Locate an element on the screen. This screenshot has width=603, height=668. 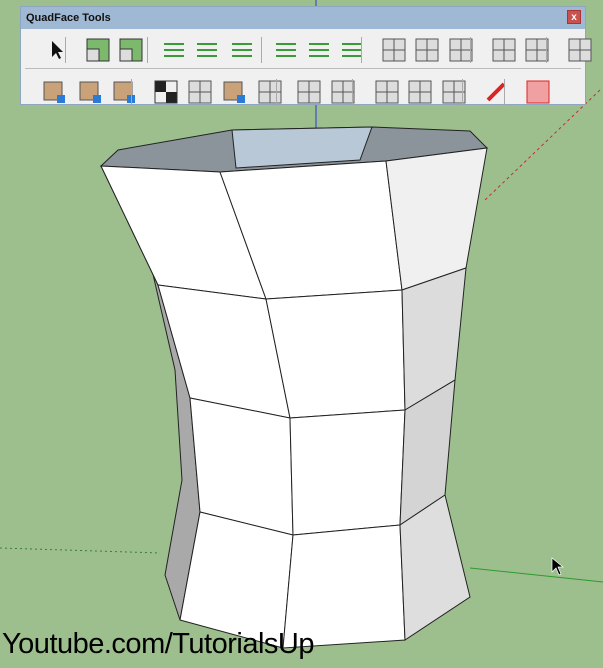
checker-button is located at coordinates (166, 92).